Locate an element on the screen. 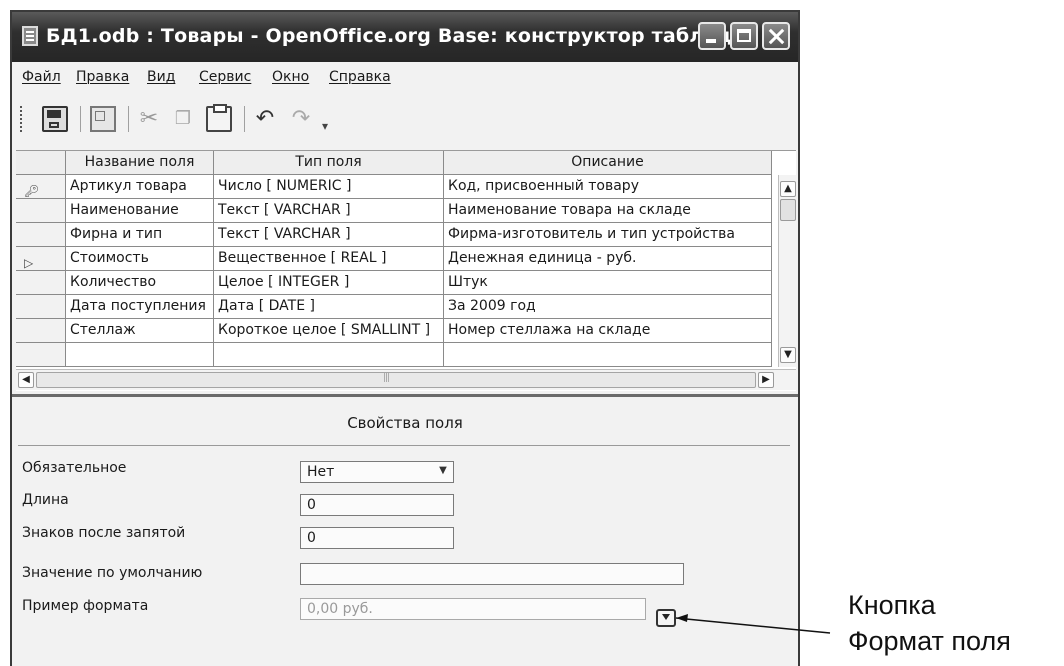 Image resolution: width=1064 pixels, height=666 pixels. callout-arrowhead is located at coordinates (682, 618).